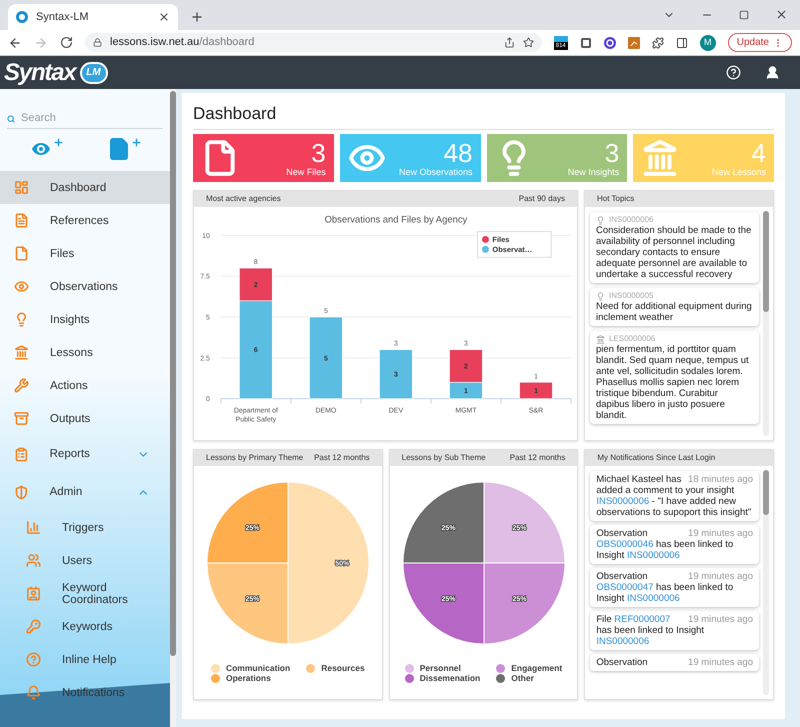  What do you see at coordinates (263, 158) in the screenshot?
I see `stat-card: 3 New Files` at bounding box center [263, 158].